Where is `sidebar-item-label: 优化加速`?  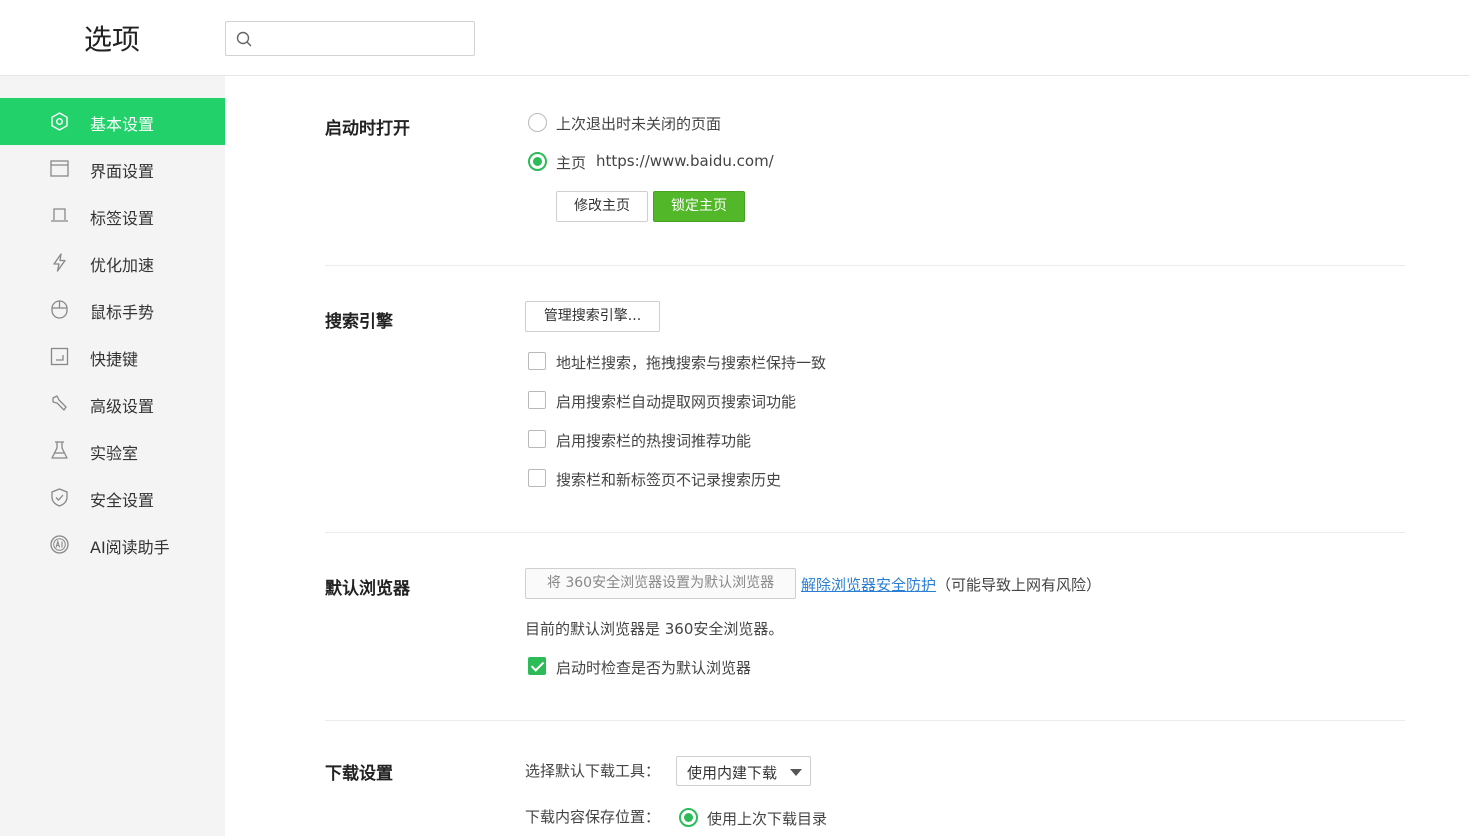 sidebar-item-label: 优化加速 is located at coordinates (122, 265).